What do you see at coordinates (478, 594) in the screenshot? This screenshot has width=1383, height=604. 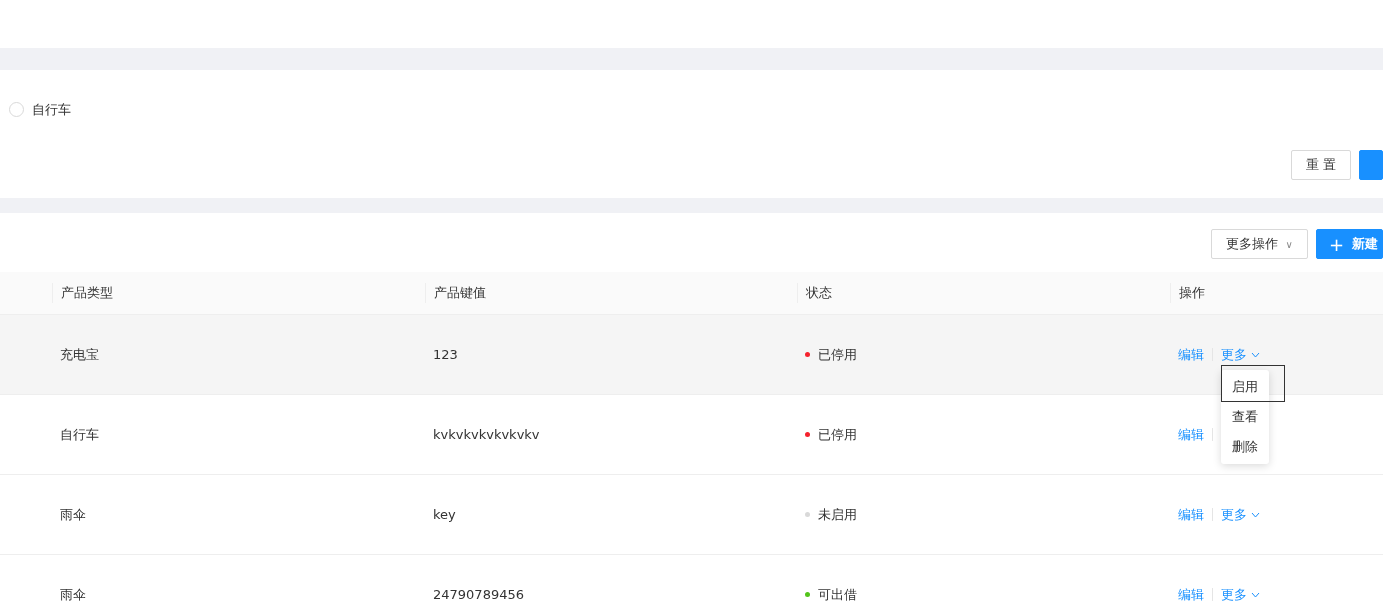 I see `table-cell: 24790789456` at bounding box center [478, 594].